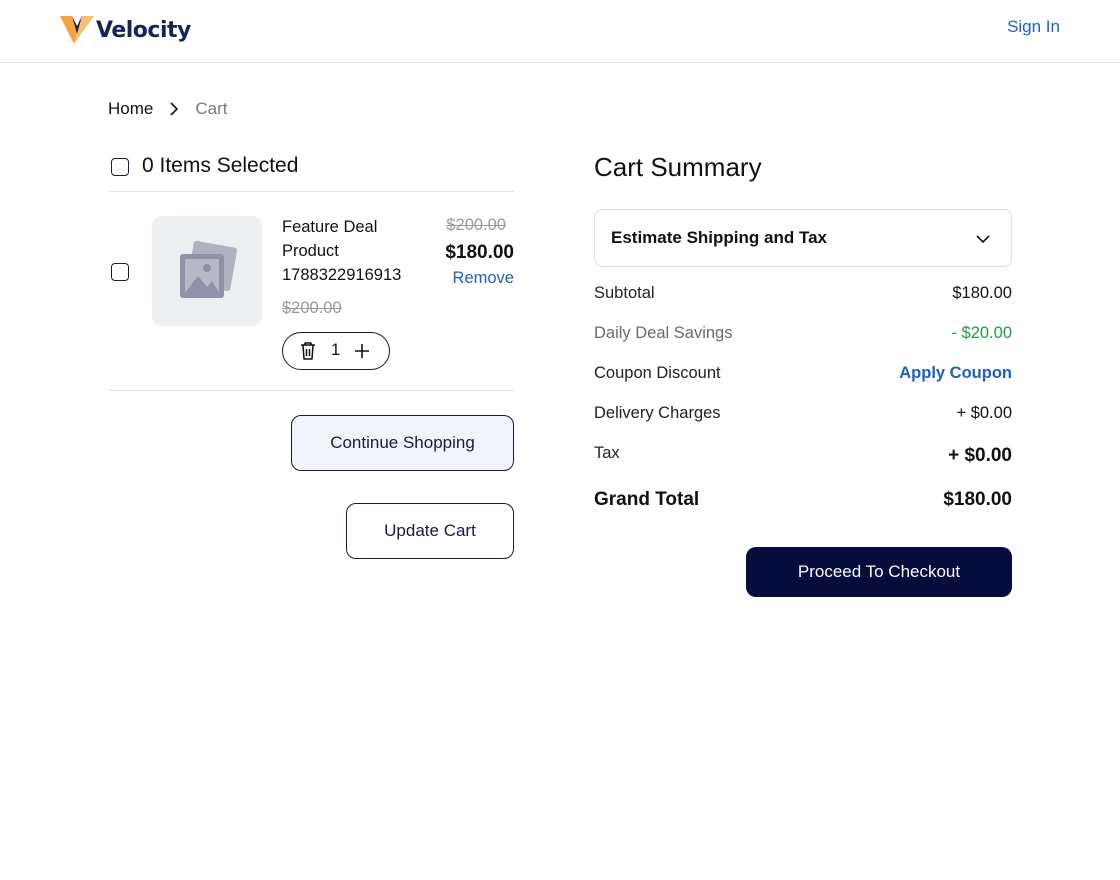 This screenshot has width=1120, height=880. What do you see at coordinates (955, 373) in the screenshot?
I see `apply-coupon-link: Apply Coupon` at bounding box center [955, 373].